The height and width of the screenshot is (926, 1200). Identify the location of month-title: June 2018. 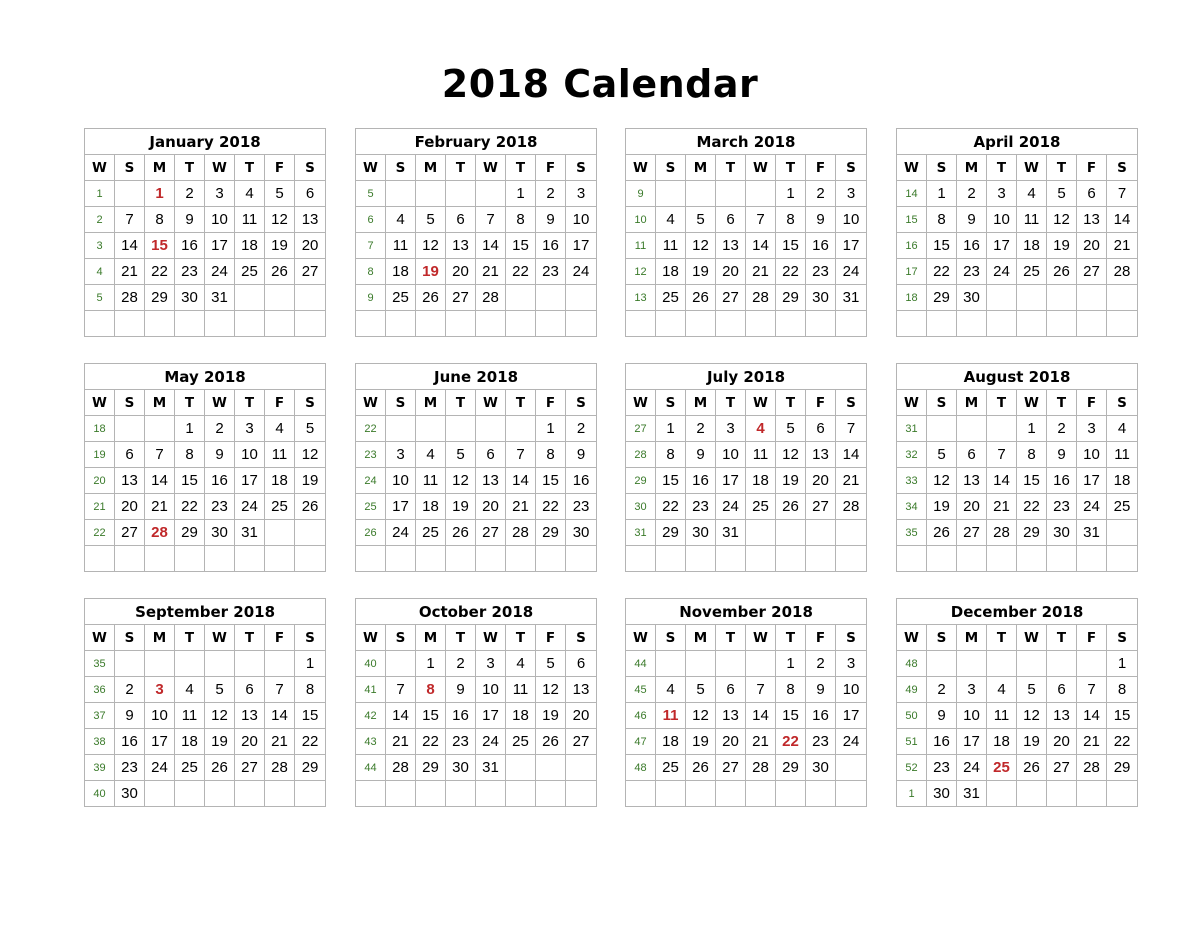
(476, 376).